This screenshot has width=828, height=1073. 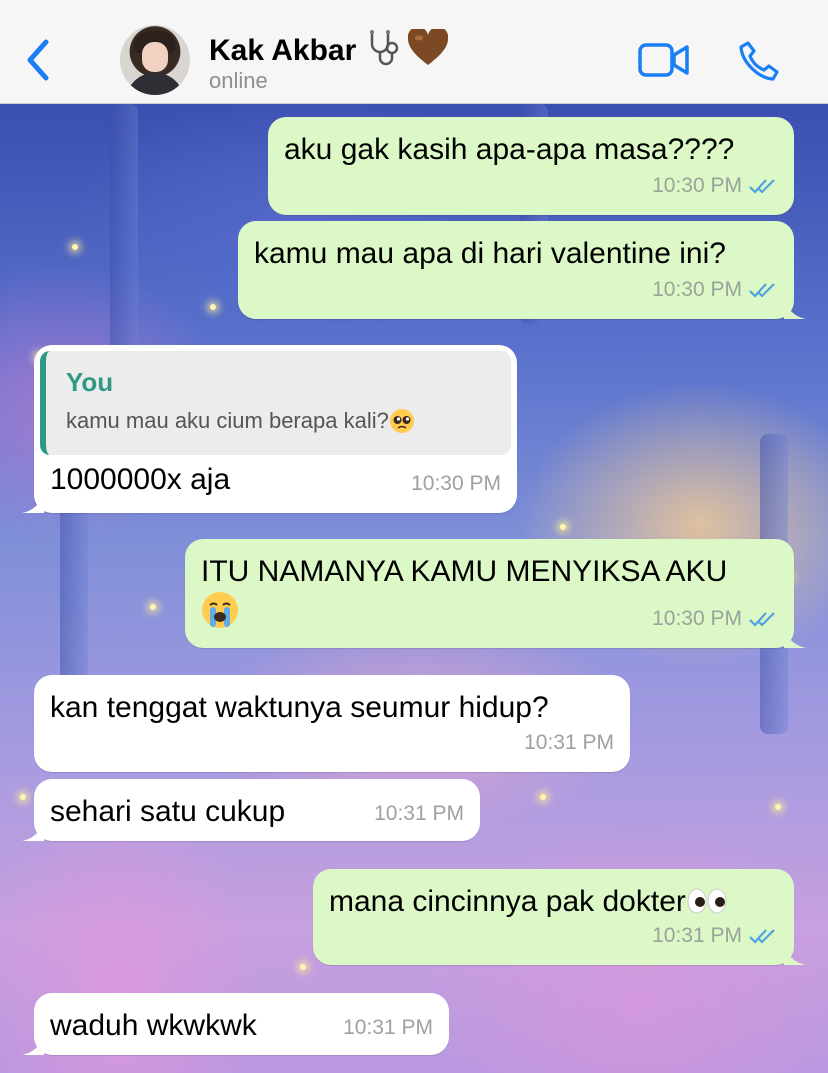 I want to click on chat-header: Kak Akbar online, so click(x=414, y=52).